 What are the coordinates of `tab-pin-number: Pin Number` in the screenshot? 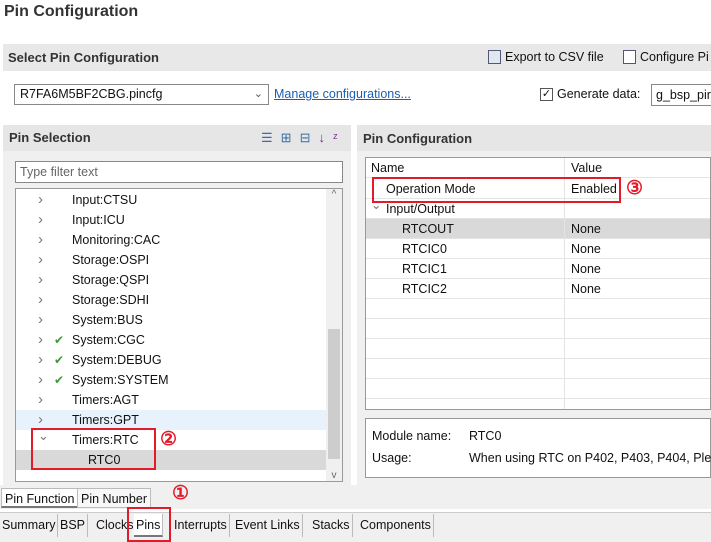 It's located at (114, 498).